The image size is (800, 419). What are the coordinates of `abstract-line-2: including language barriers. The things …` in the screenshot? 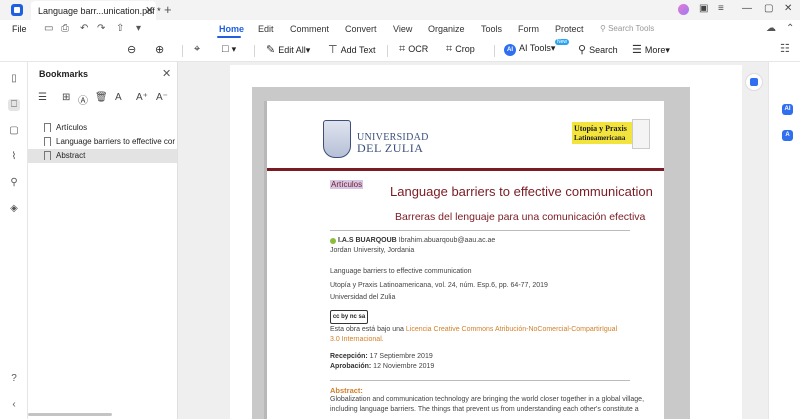 It's located at (484, 409).